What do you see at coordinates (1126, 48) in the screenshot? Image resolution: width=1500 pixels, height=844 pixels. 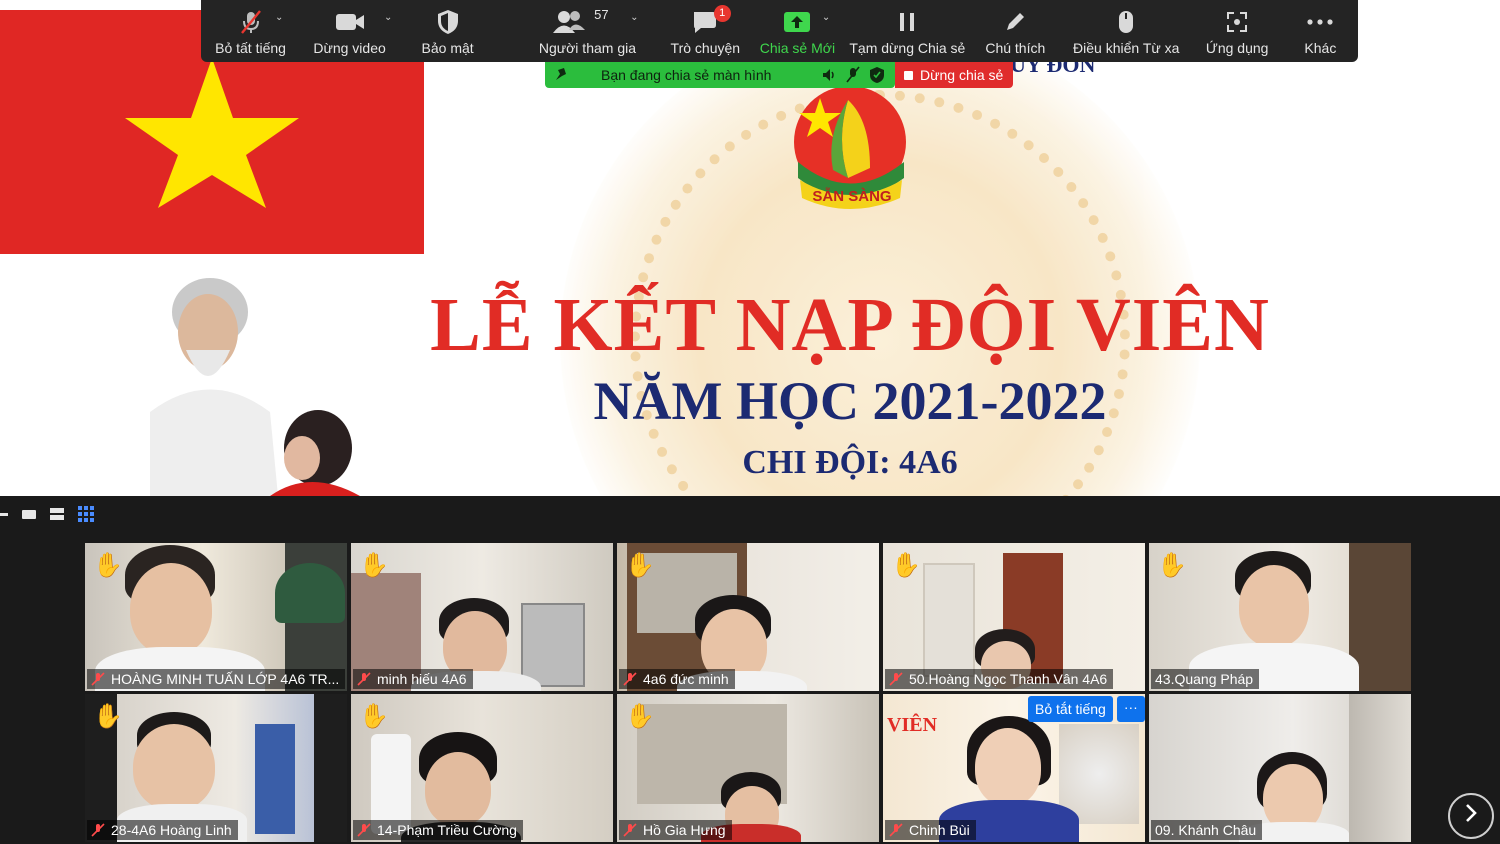 I see `toolbar-label: Điều khiển Từ xa` at bounding box center [1126, 48].